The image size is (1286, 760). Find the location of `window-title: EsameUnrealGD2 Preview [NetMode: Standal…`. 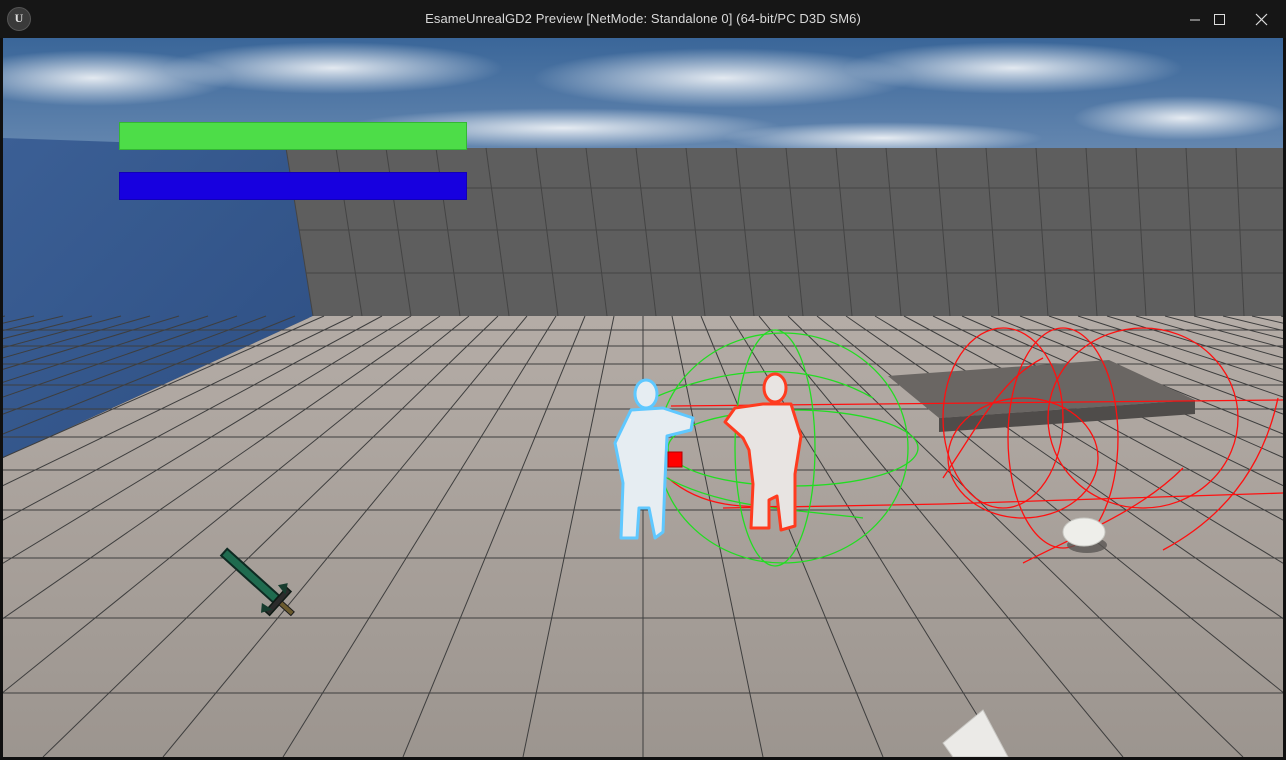

window-title: EsameUnrealGD2 Preview [NetMode: Standal… is located at coordinates (643, 18).